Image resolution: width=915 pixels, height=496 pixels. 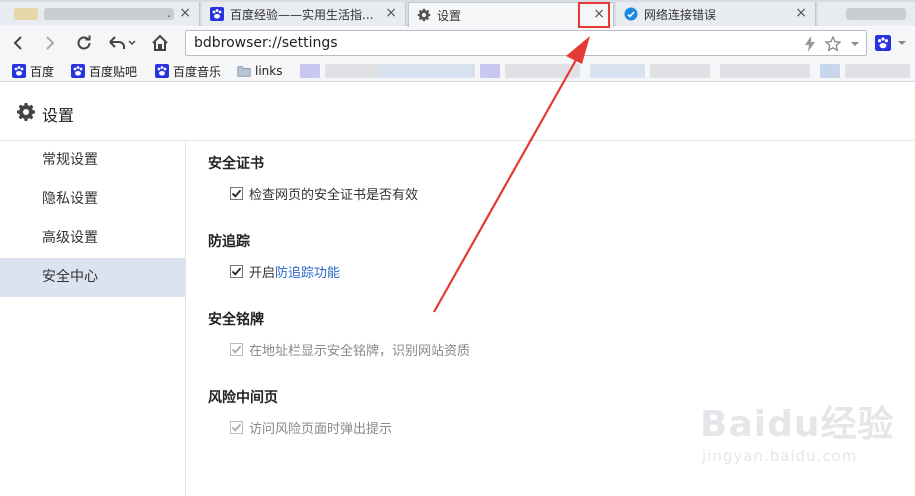 I want to click on address-url: bdbrowser://settings, so click(x=266, y=43).